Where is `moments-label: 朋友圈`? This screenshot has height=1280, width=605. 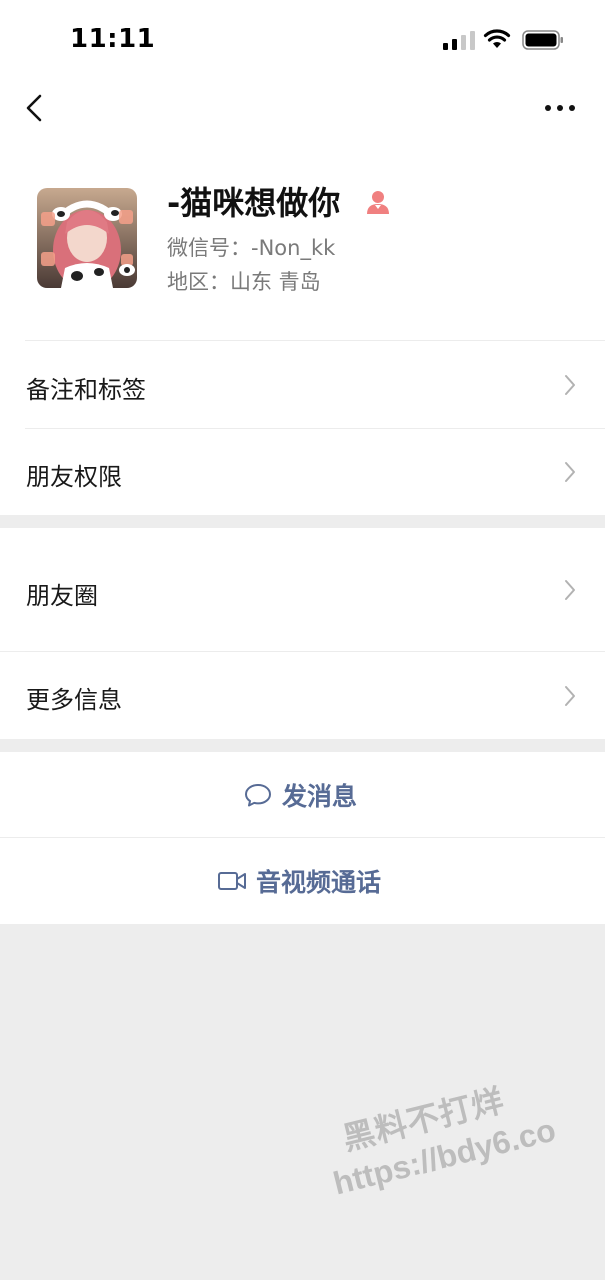 moments-label: 朋友圈 is located at coordinates (62, 596).